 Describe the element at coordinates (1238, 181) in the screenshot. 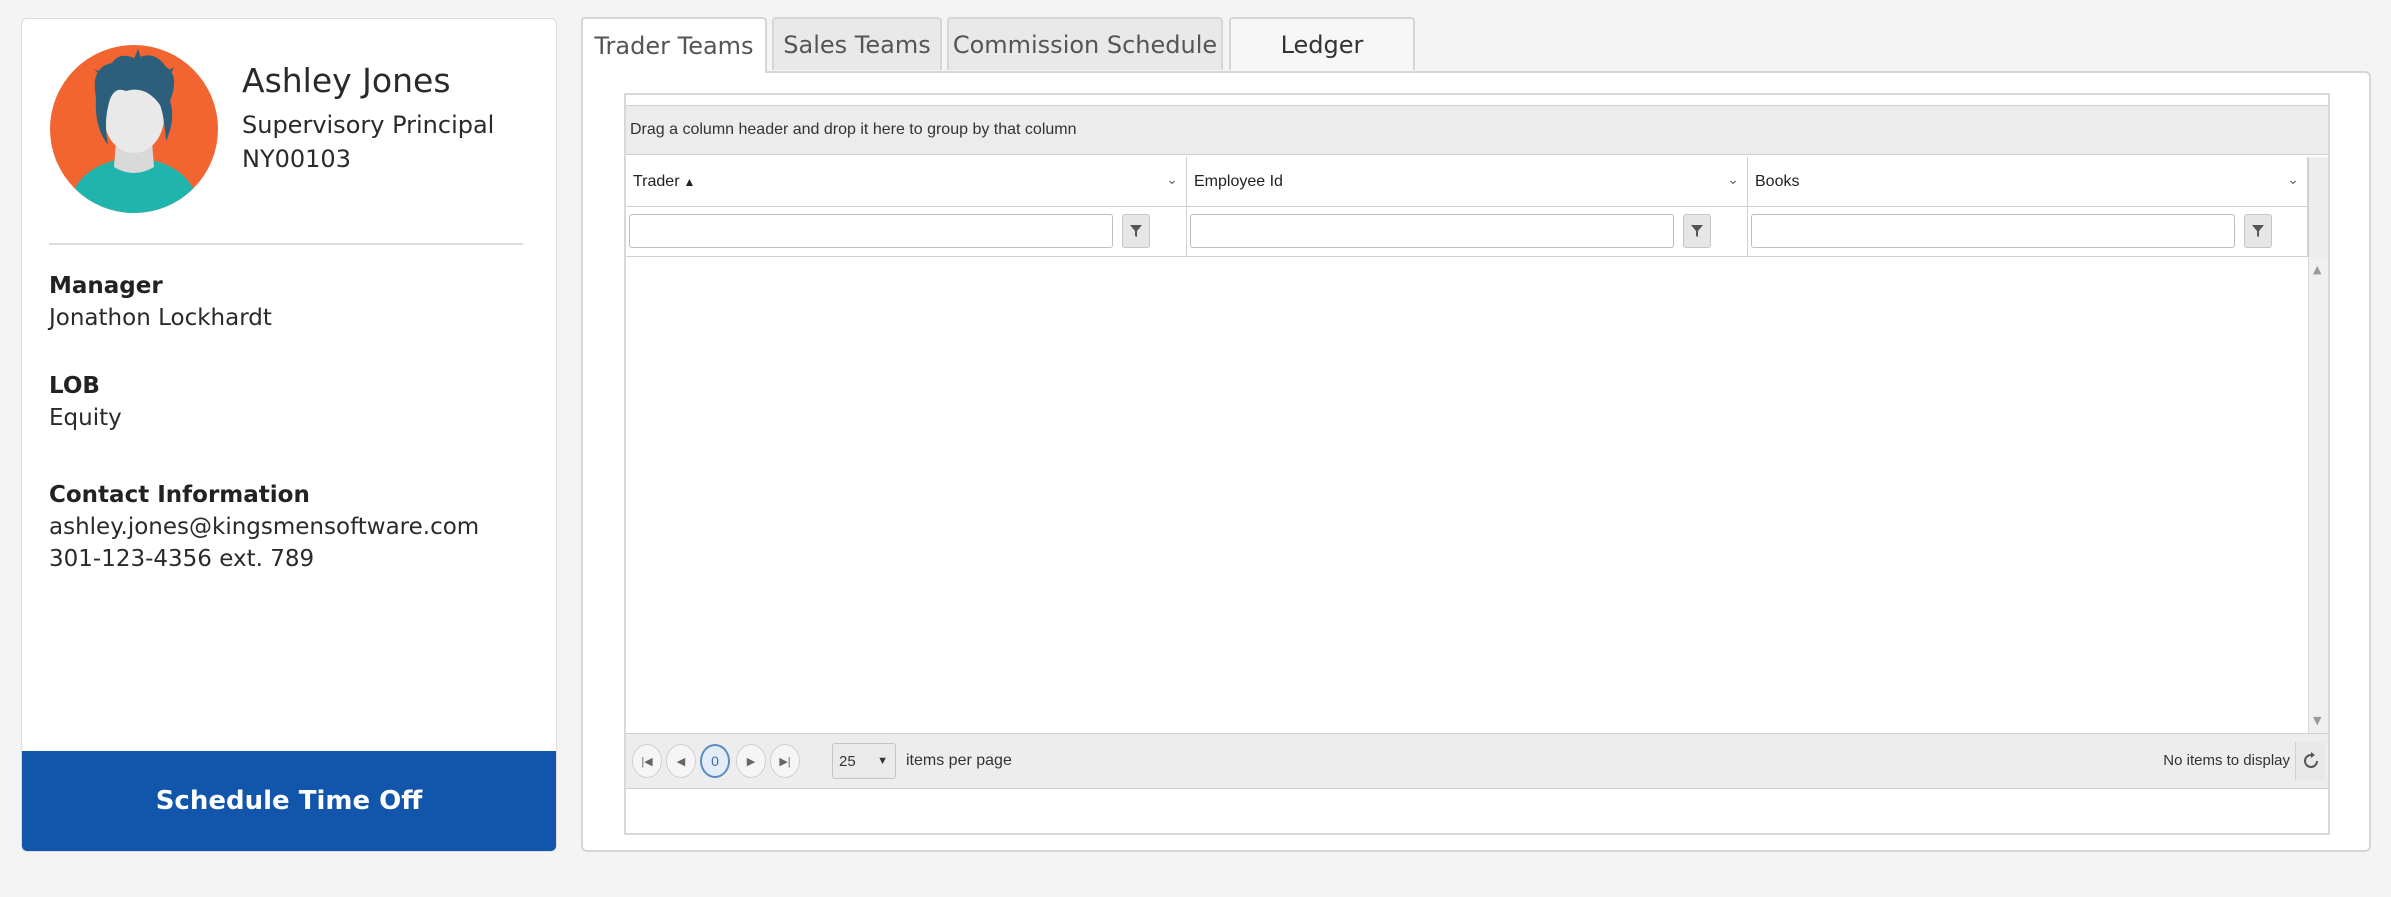

I see `column-header-label: Employee Id` at that location.